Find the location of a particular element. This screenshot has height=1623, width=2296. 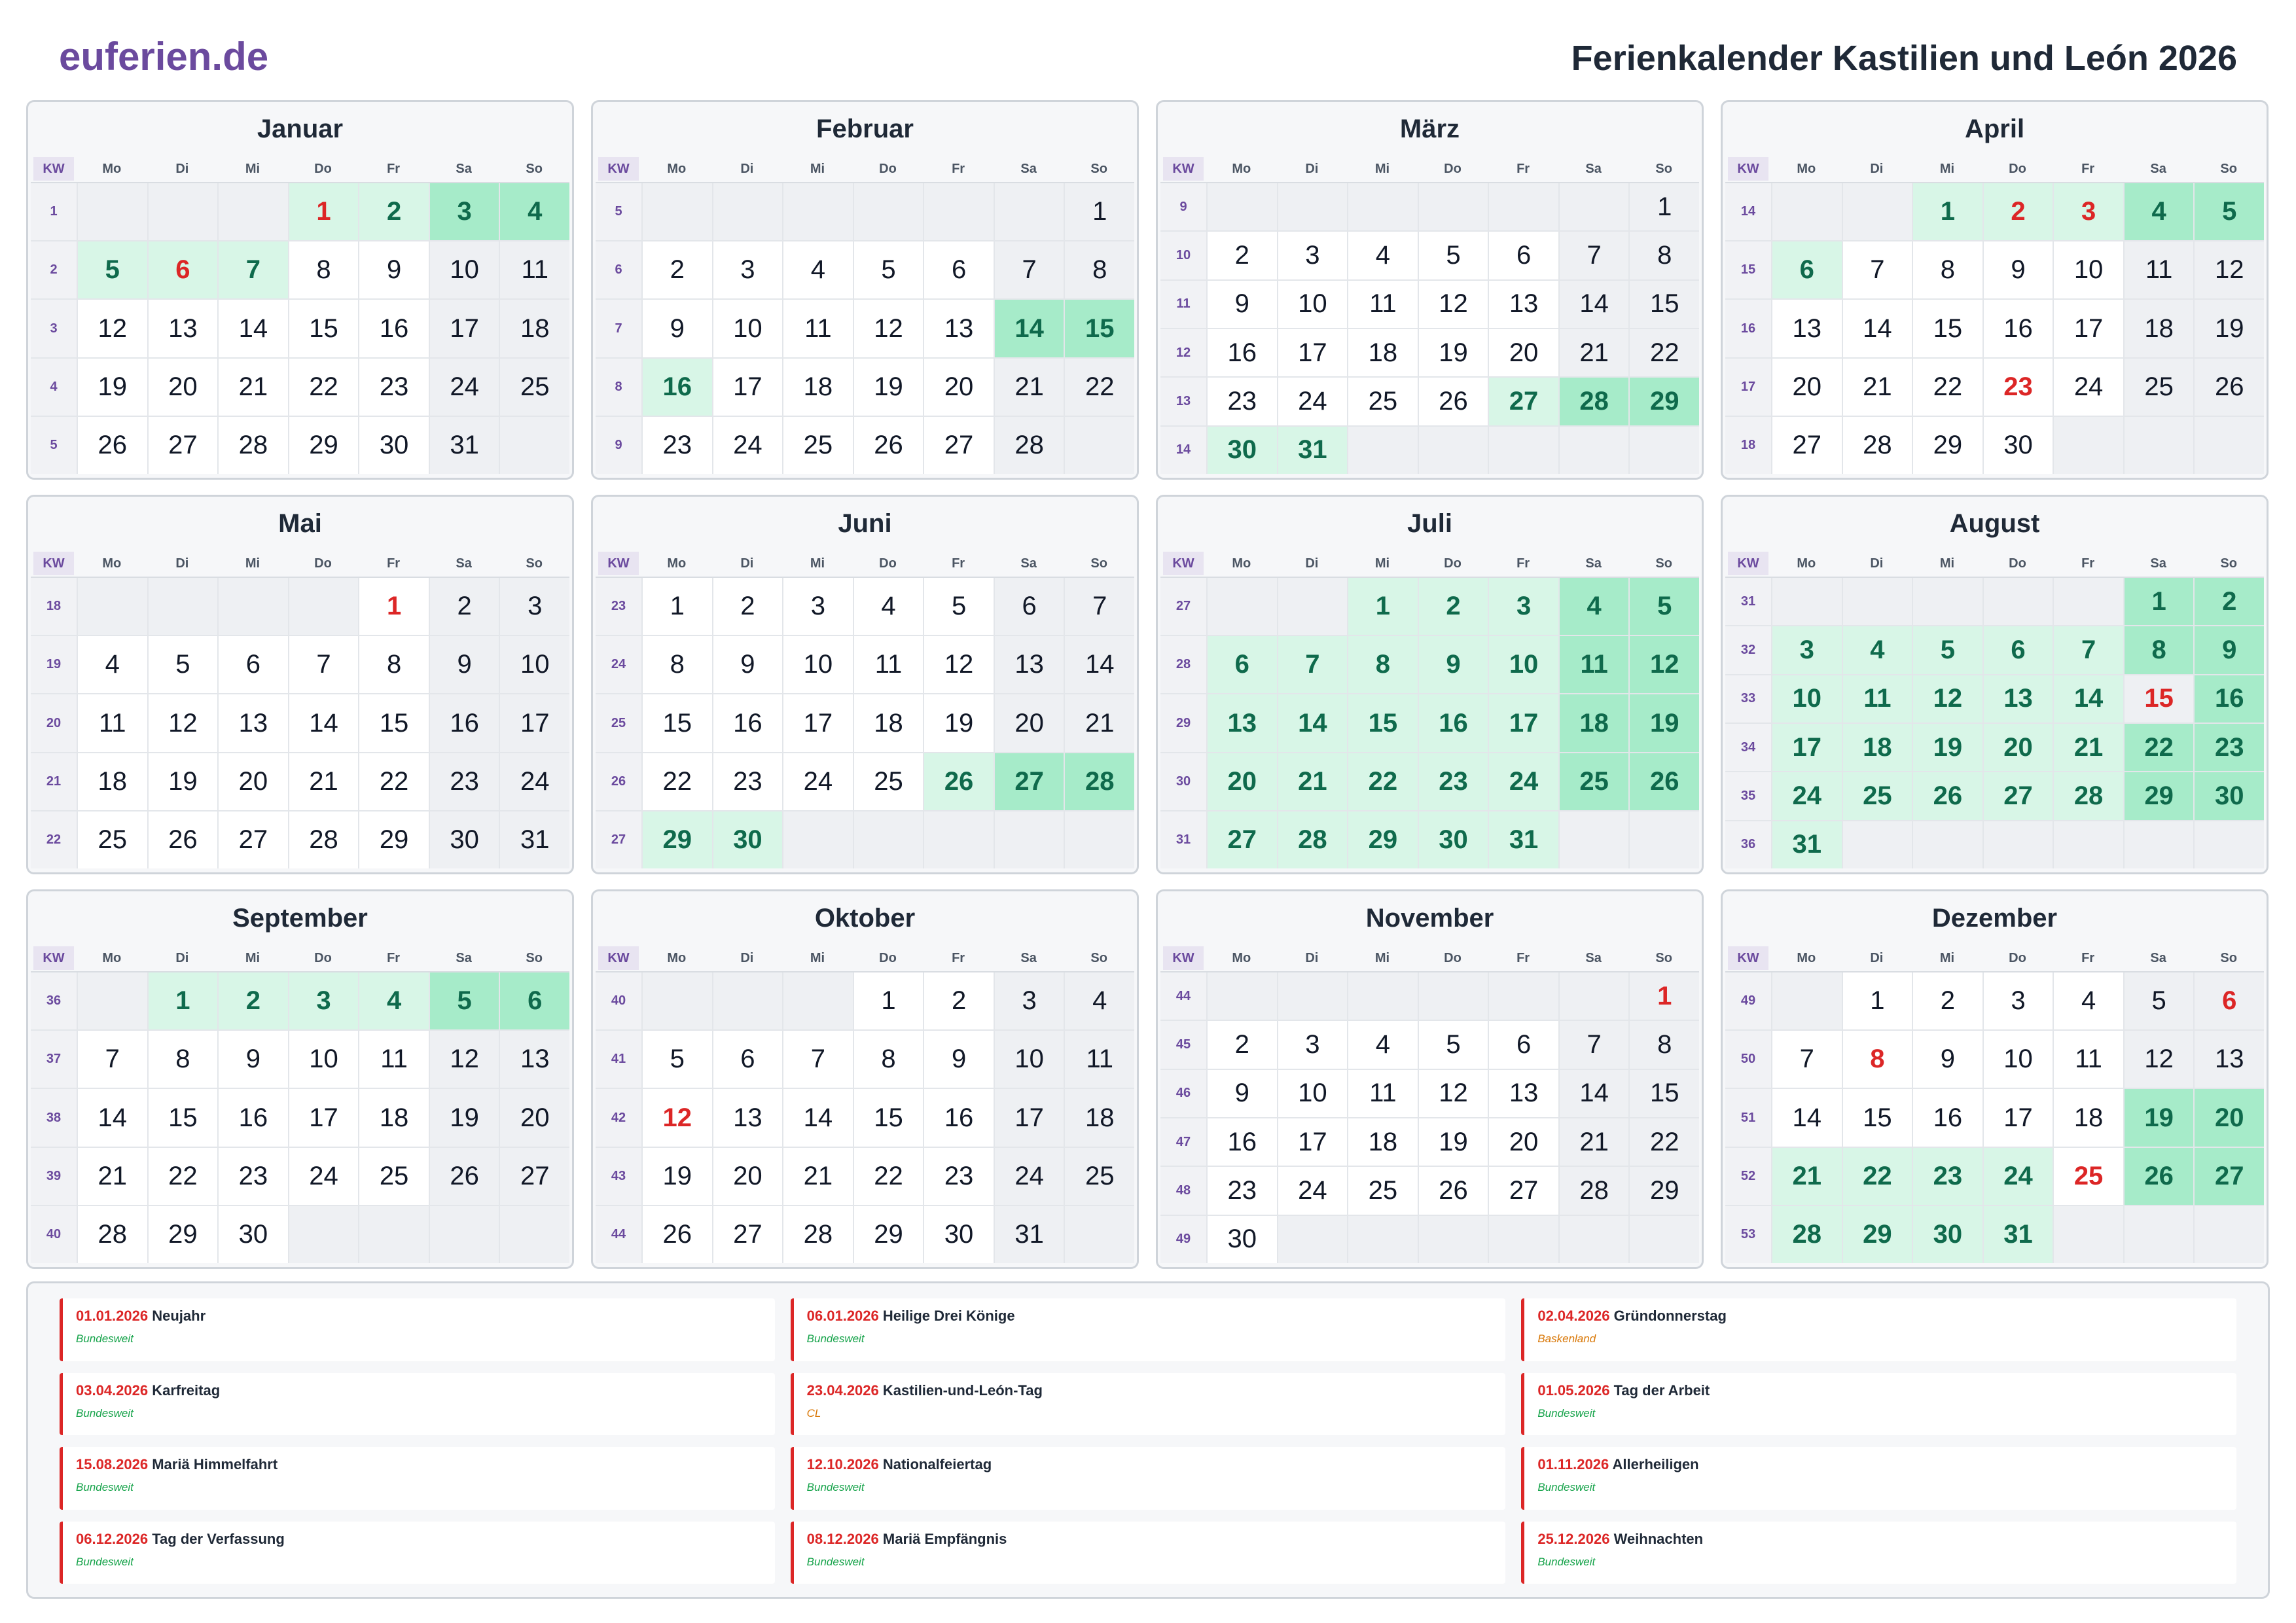

day-cell: 11 is located at coordinates (1099, 1059).